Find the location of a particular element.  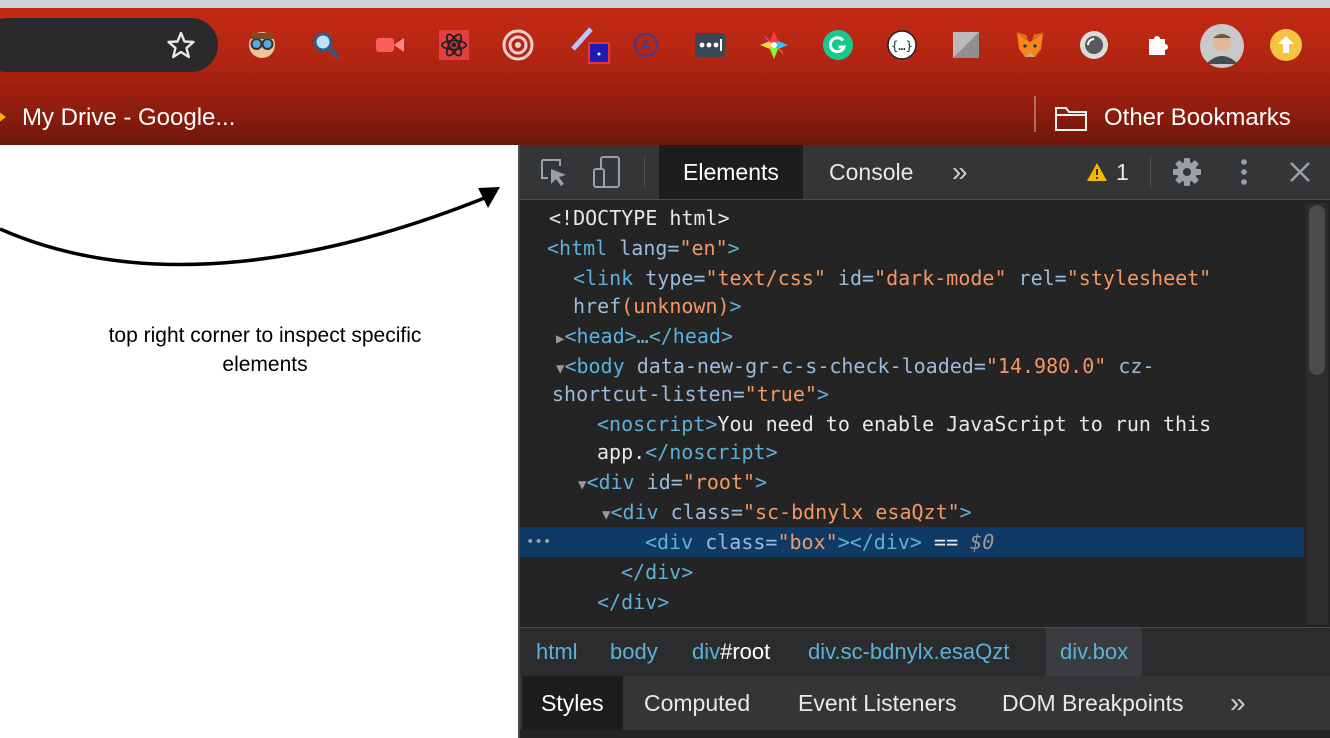

dom-node-div-sc: ▼<div class="sc-bdnylx esaQzt"> is located at coordinates (912, 512).